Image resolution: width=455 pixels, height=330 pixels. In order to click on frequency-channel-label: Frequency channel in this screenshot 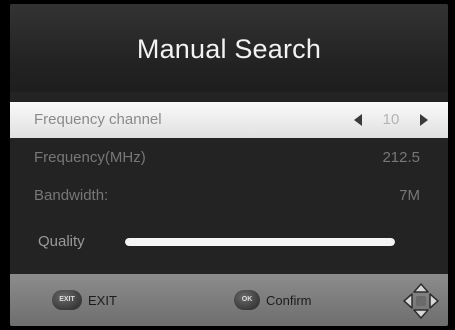, I will do `click(98, 119)`.